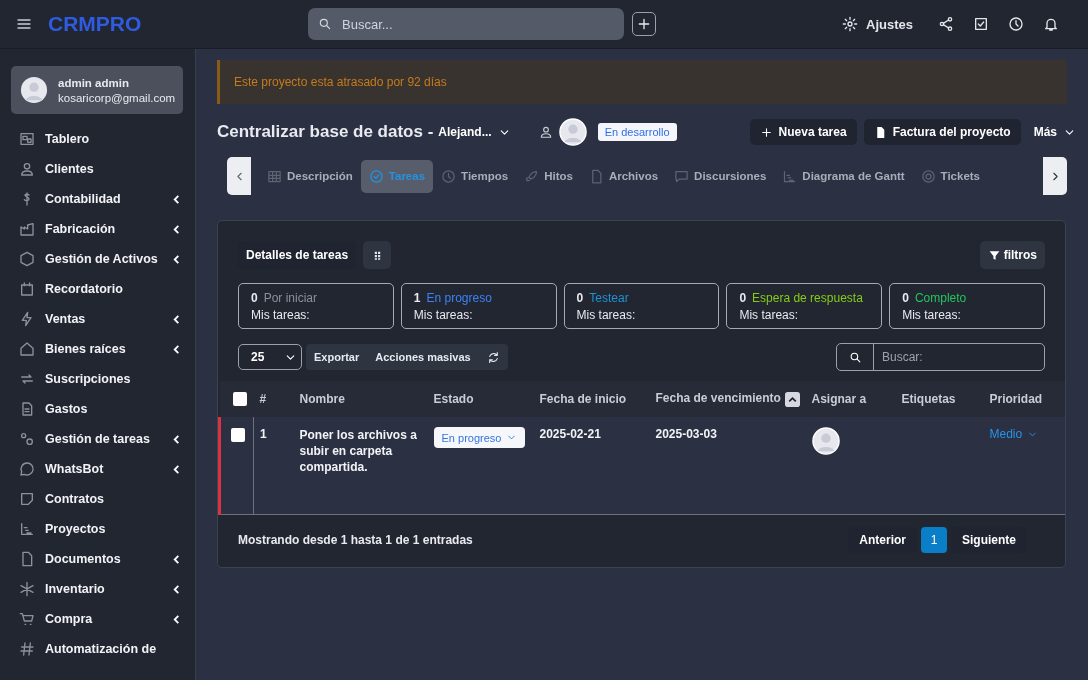  What do you see at coordinates (360, 451) in the screenshot?
I see `task-name-link: Poner los archivos a subir en carpeta compartida.` at bounding box center [360, 451].